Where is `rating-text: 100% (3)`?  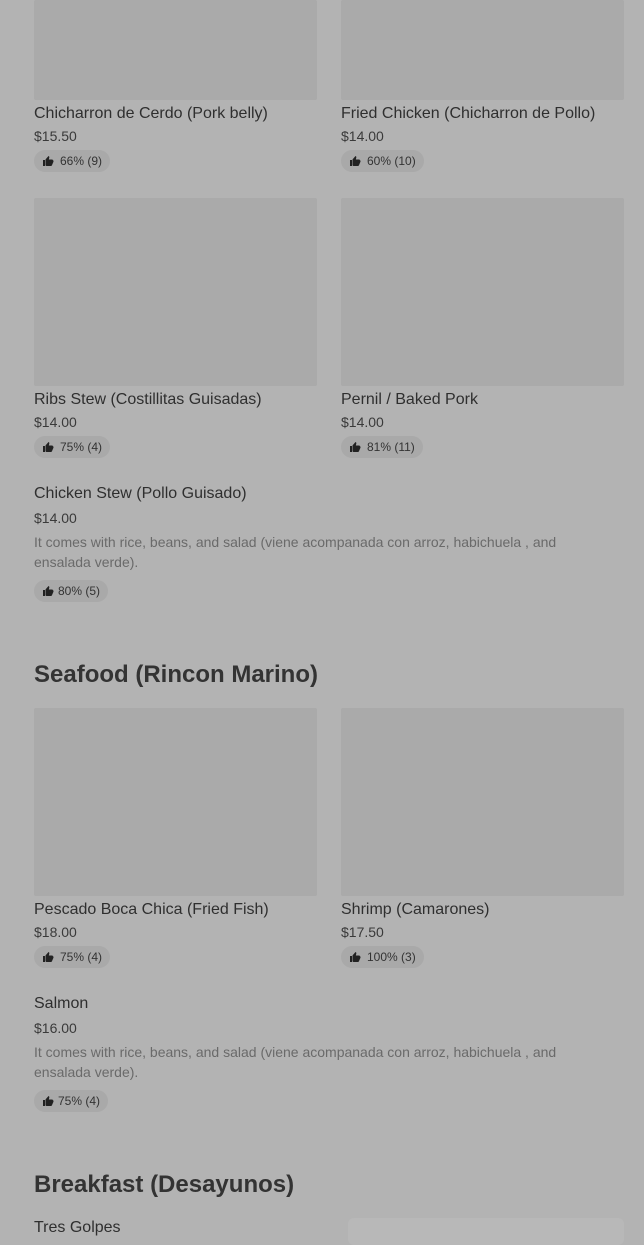
rating-text: 100% (3) is located at coordinates (391, 957).